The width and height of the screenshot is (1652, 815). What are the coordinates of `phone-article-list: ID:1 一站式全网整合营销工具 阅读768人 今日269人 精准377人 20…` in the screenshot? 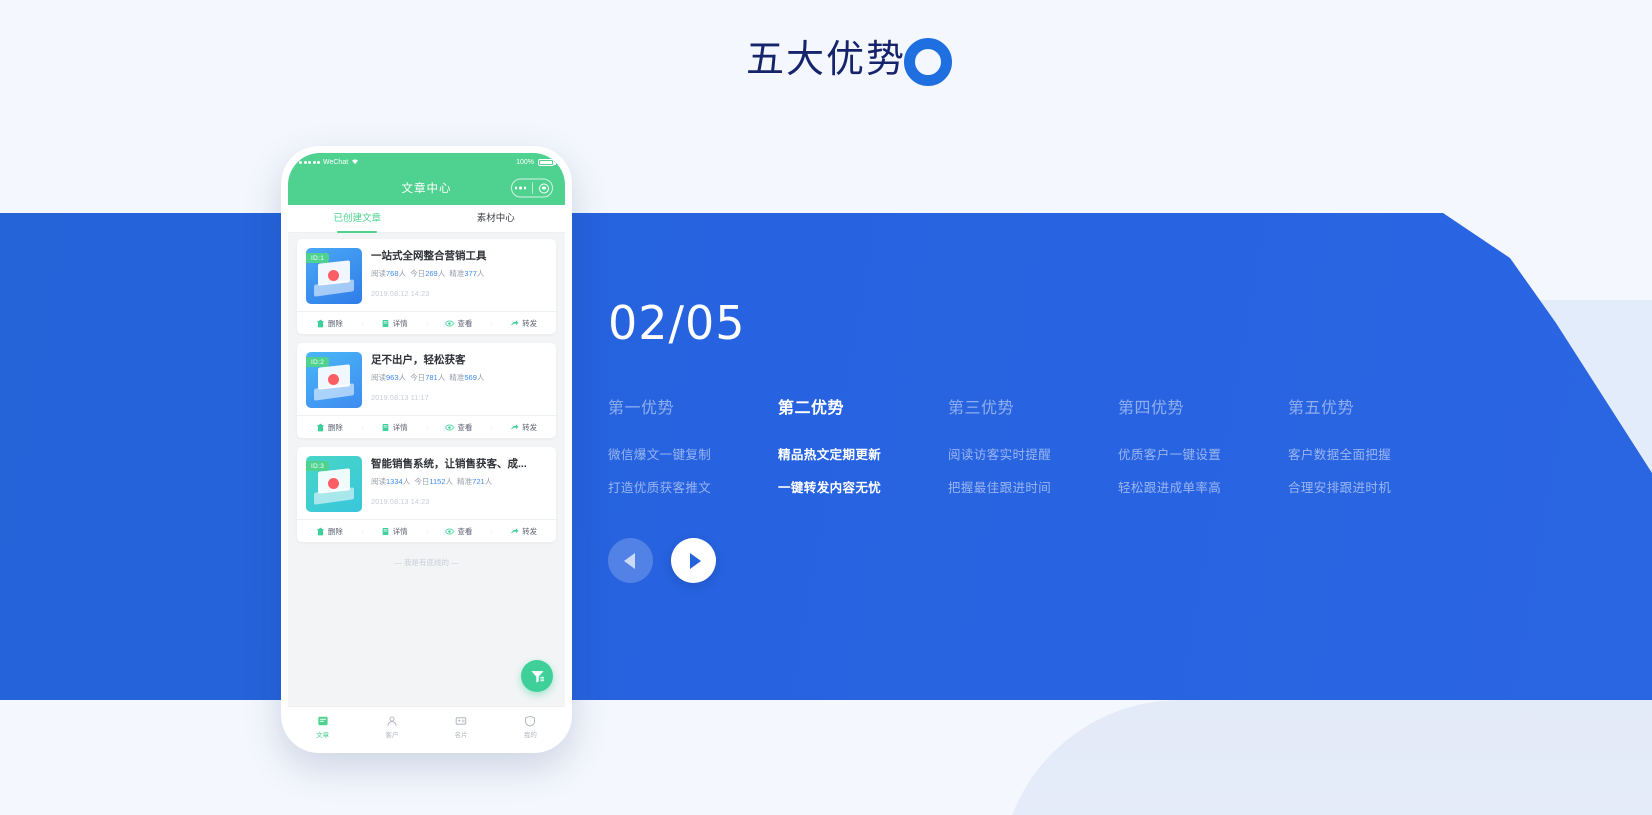 It's located at (426, 469).